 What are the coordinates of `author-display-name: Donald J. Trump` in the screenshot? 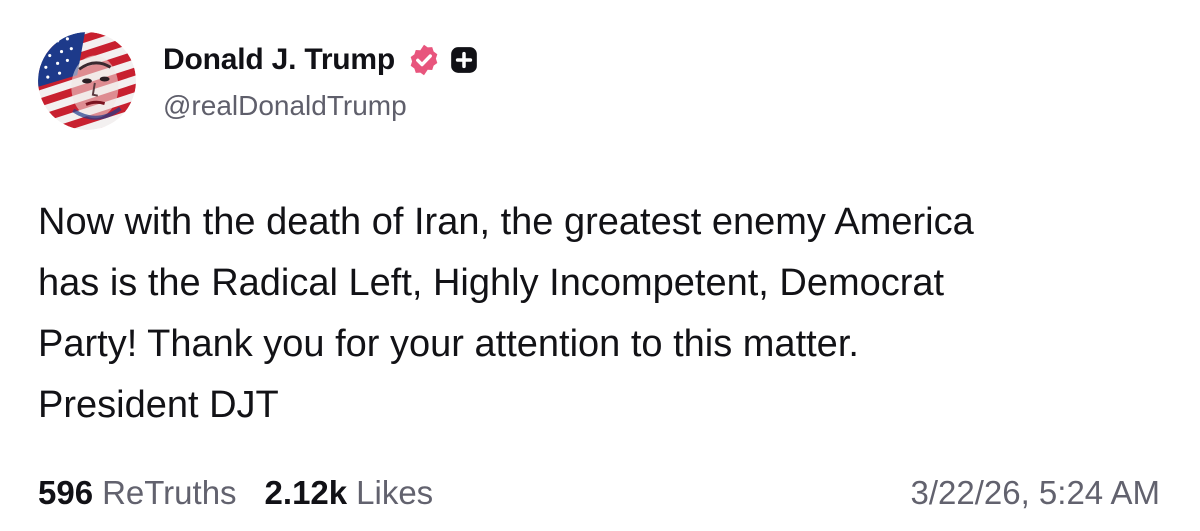 It's located at (279, 60).